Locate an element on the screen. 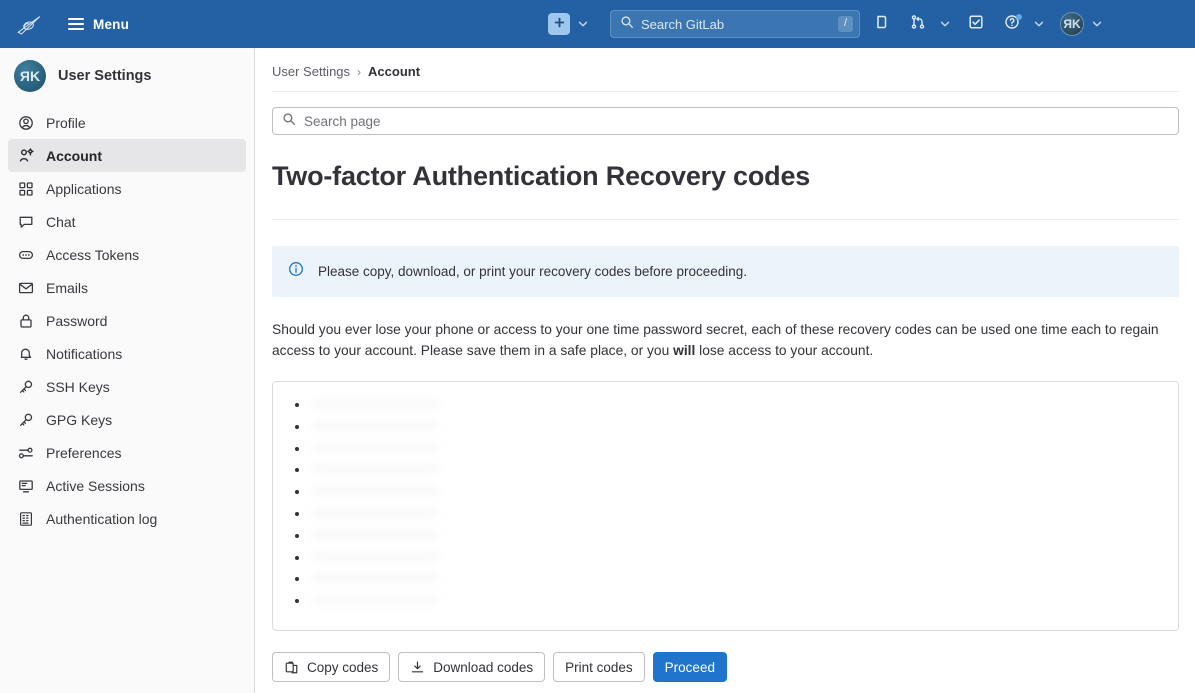  copy-codes-button: Copy codes is located at coordinates (331, 667).